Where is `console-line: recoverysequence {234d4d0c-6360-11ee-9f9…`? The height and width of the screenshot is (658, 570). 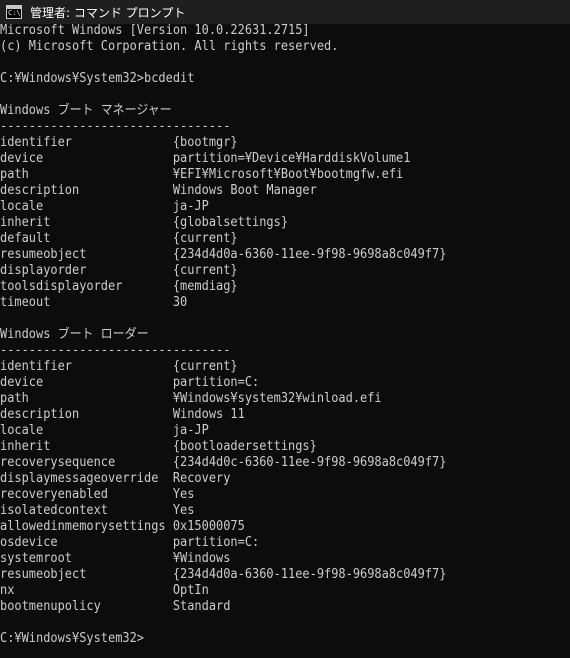 console-line: recoverysequence {234d4d0c-6360-11ee-9f9… is located at coordinates (223, 462).